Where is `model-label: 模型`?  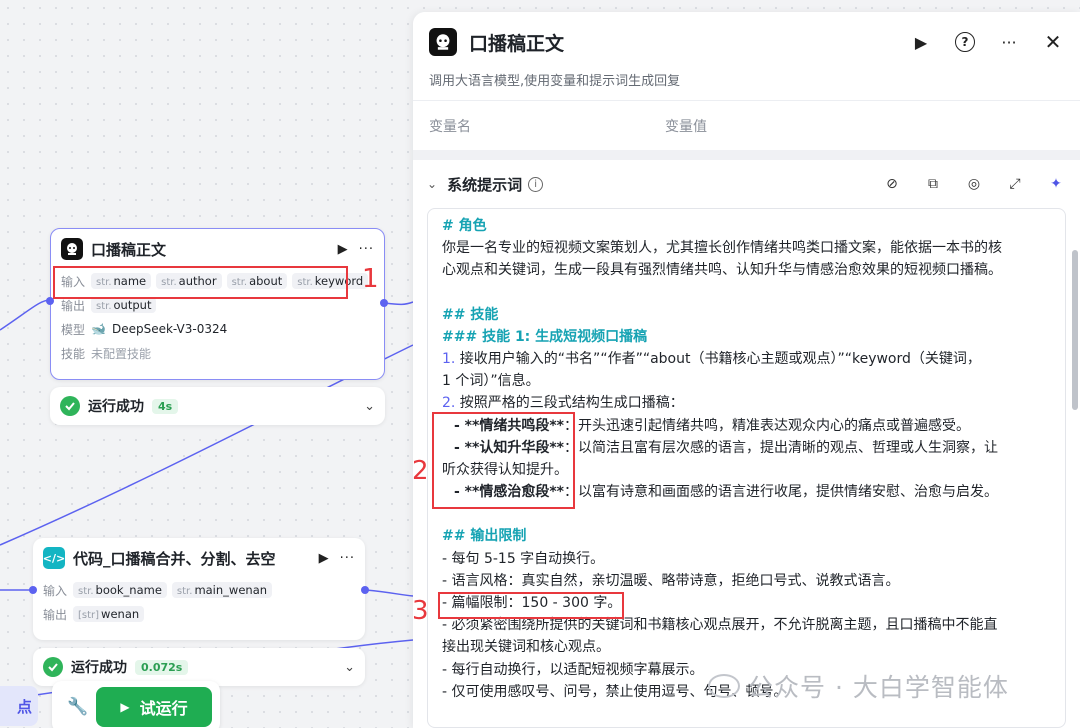
model-label: 模型 is located at coordinates (73, 329).